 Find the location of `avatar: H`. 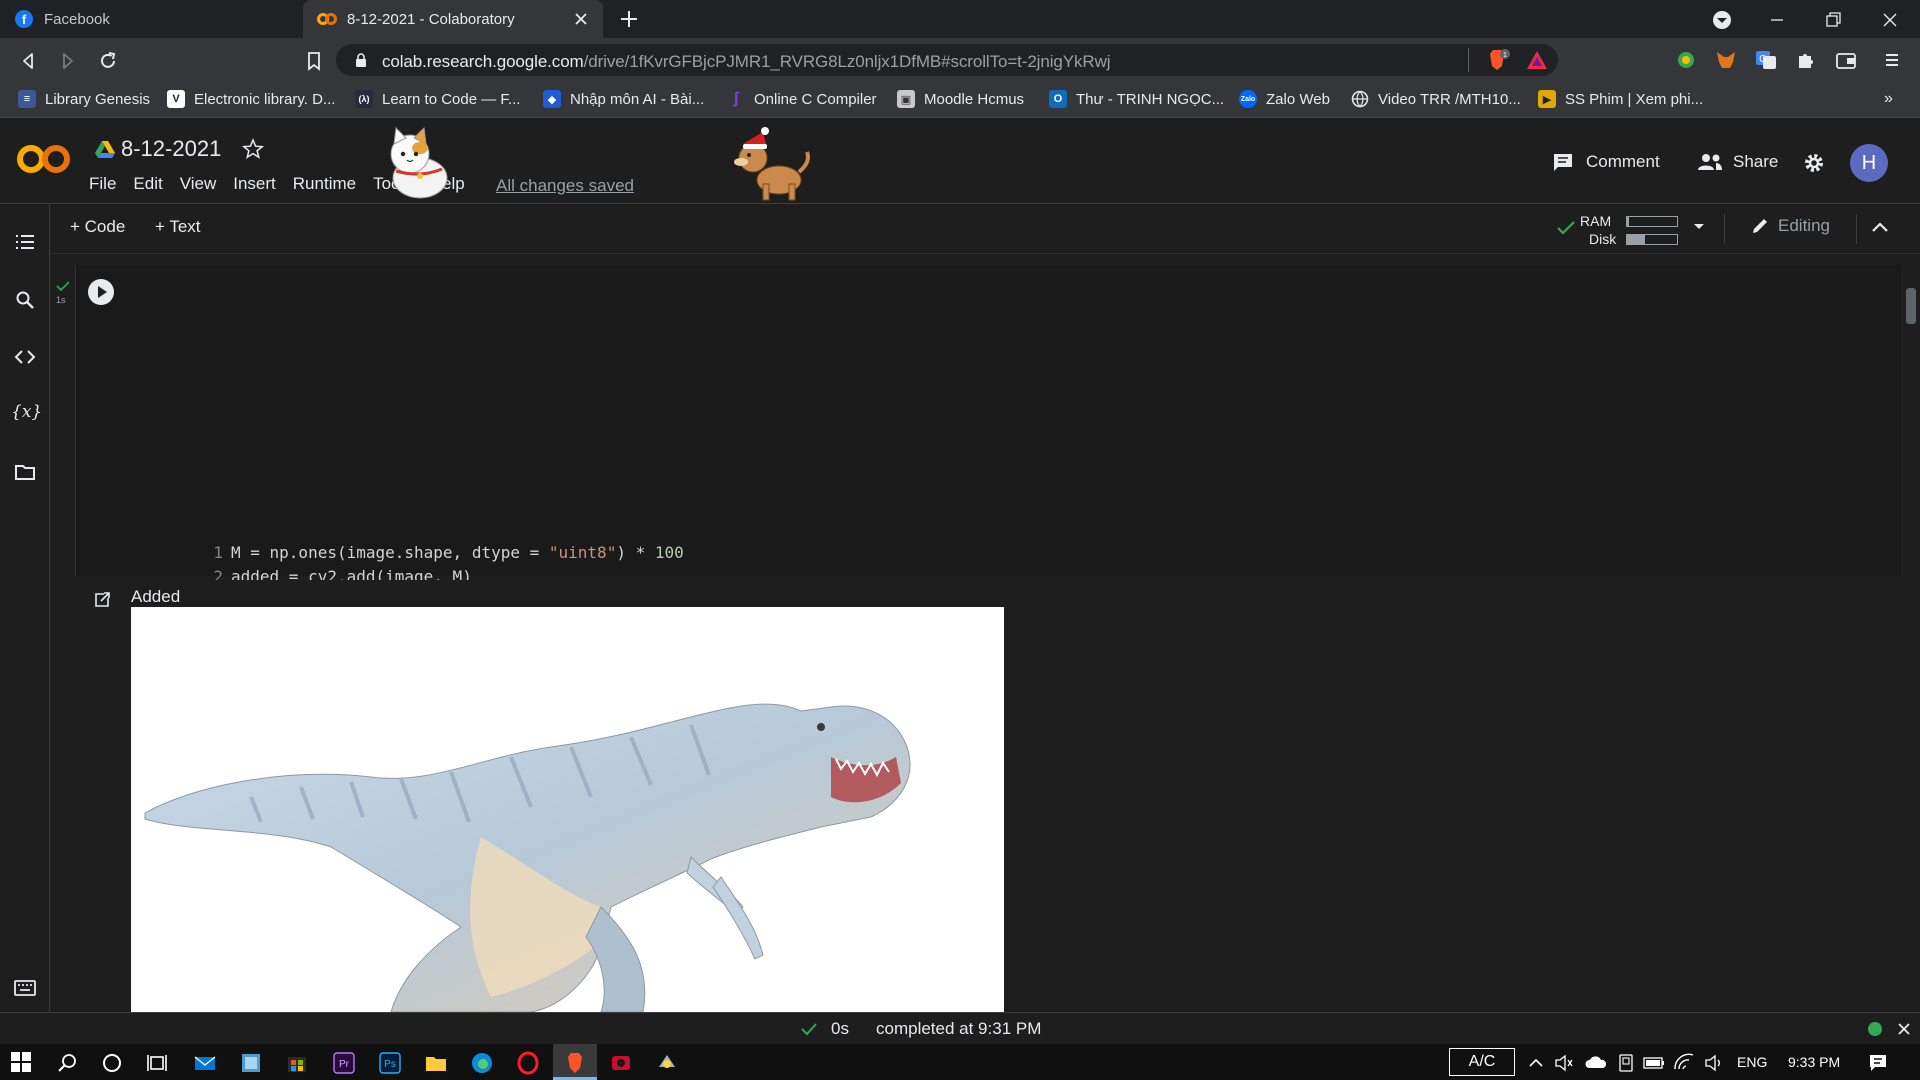

avatar: H is located at coordinates (1869, 163).